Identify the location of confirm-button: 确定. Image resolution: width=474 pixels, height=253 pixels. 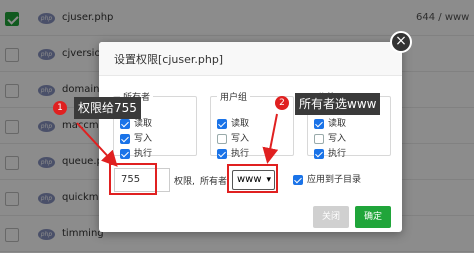
(373, 217).